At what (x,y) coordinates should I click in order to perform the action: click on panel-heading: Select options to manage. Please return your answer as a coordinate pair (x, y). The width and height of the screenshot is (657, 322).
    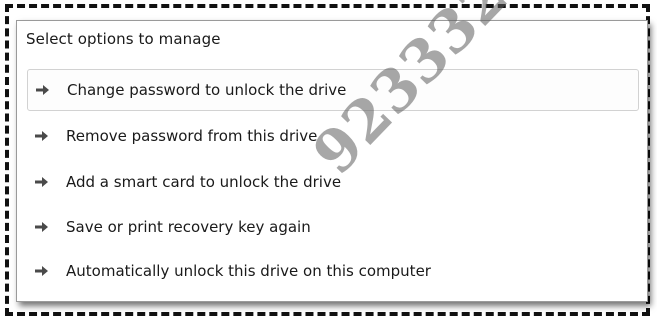
    Looking at the image, I should click on (123, 39).